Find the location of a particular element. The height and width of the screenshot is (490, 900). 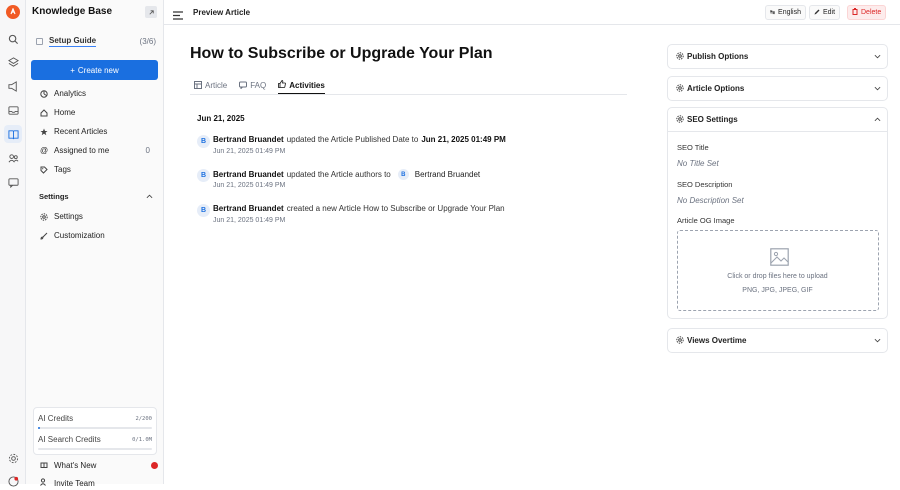

invite-team-button: Invite Team is located at coordinates (67, 483).